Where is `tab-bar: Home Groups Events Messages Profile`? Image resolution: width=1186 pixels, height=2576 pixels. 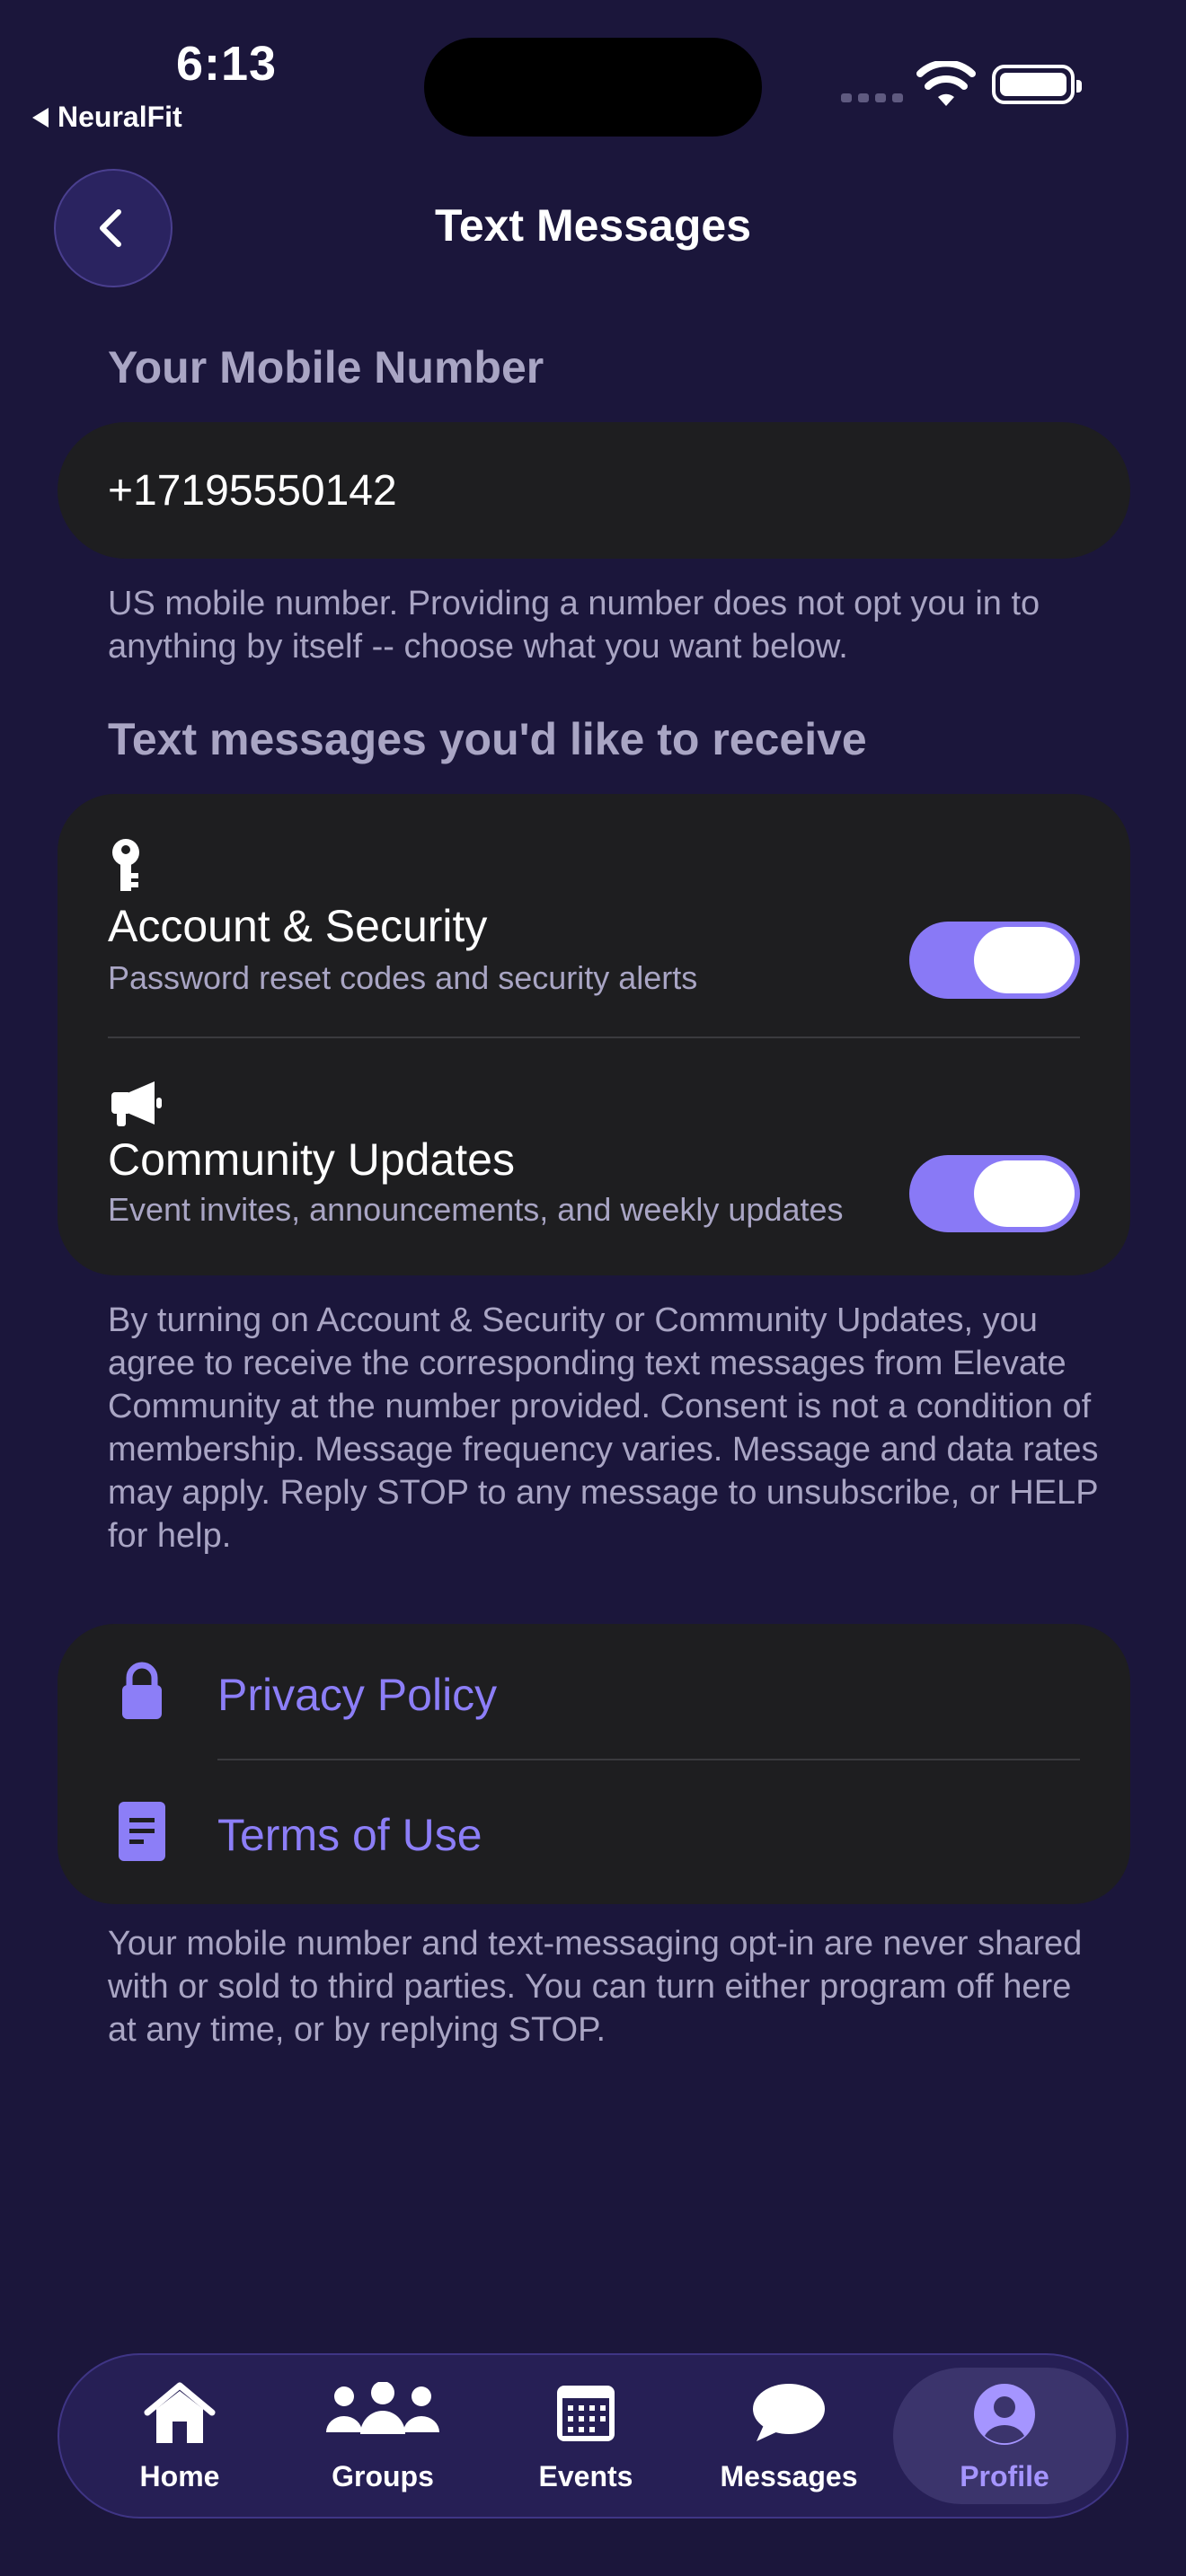 tab-bar: Home Groups Events Messages Profile is located at coordinates (593, 2436).